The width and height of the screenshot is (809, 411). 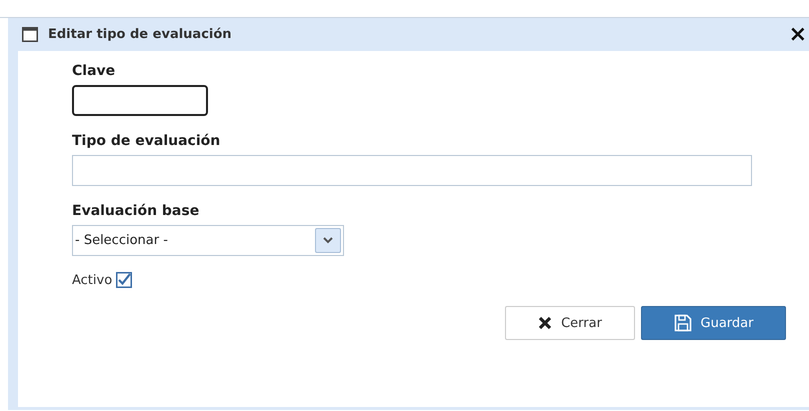 What do you see at coordinates (94, 71) in the screenshot?
I see `field-label: Clave` at bounding box center [94, 71].